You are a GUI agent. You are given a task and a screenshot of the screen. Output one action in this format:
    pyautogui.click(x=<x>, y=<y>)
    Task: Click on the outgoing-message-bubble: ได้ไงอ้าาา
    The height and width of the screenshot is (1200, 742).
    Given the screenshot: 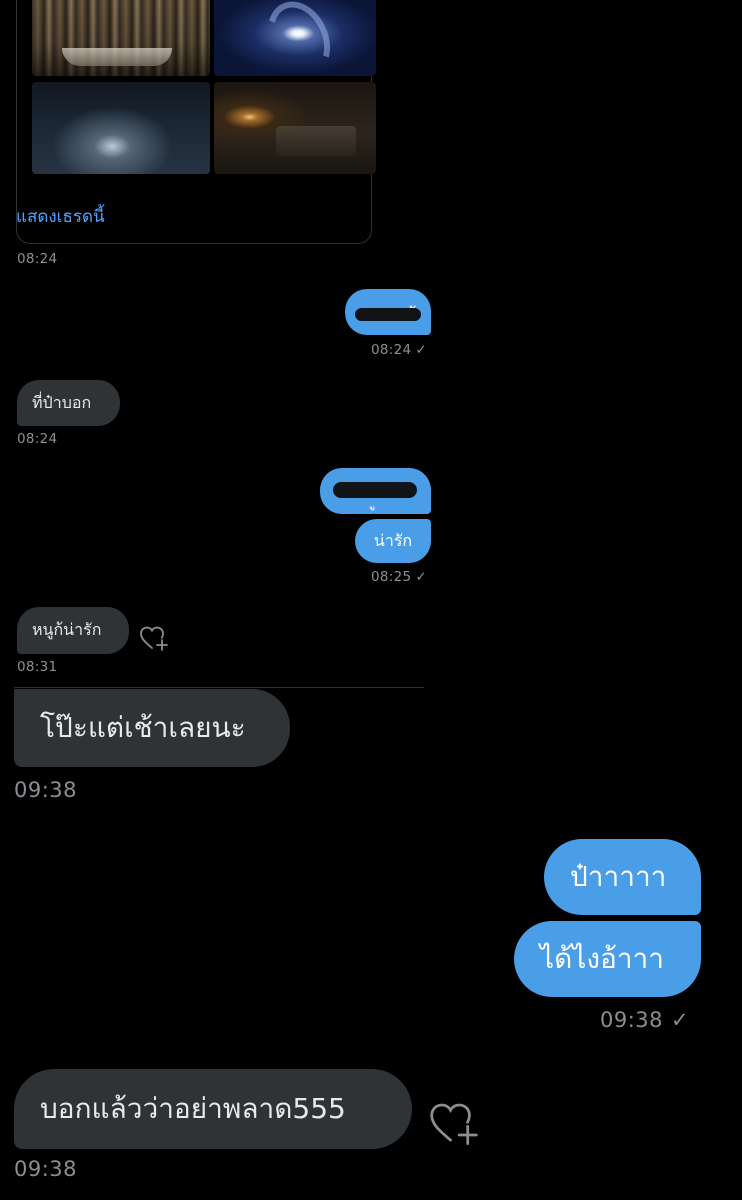 What is the action you would take?
    pyautogui.click(x=607, y=959)
    